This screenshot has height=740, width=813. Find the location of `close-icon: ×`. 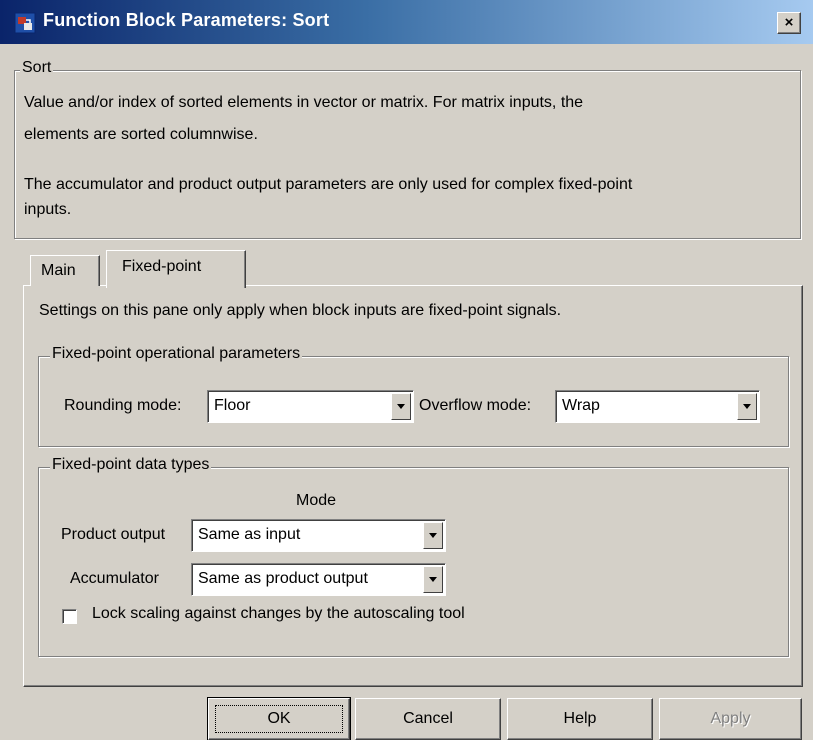

close-icon: × is located at coordinates (789, 22).